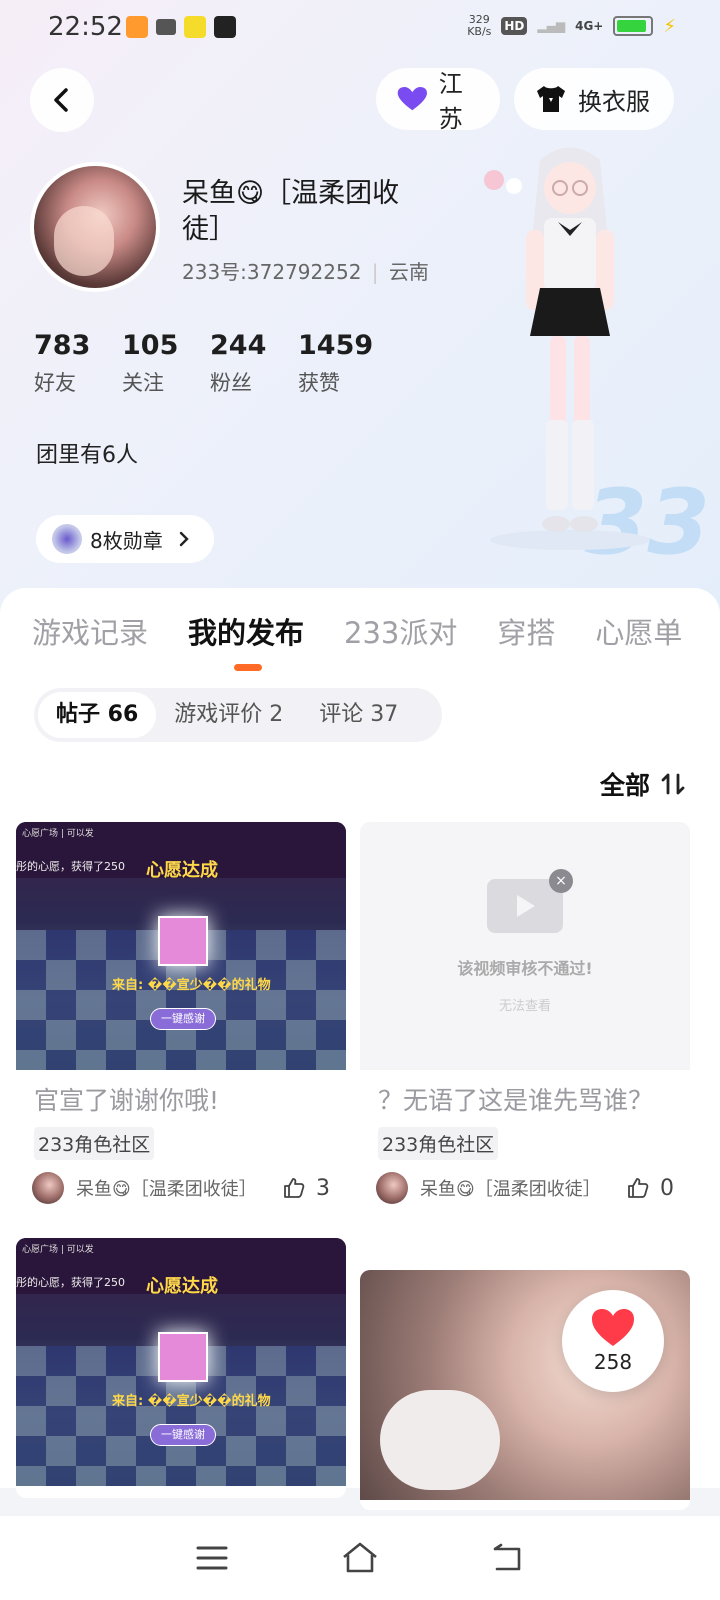  I want to click on stat-friends: 783 好友, so click(78, 363).